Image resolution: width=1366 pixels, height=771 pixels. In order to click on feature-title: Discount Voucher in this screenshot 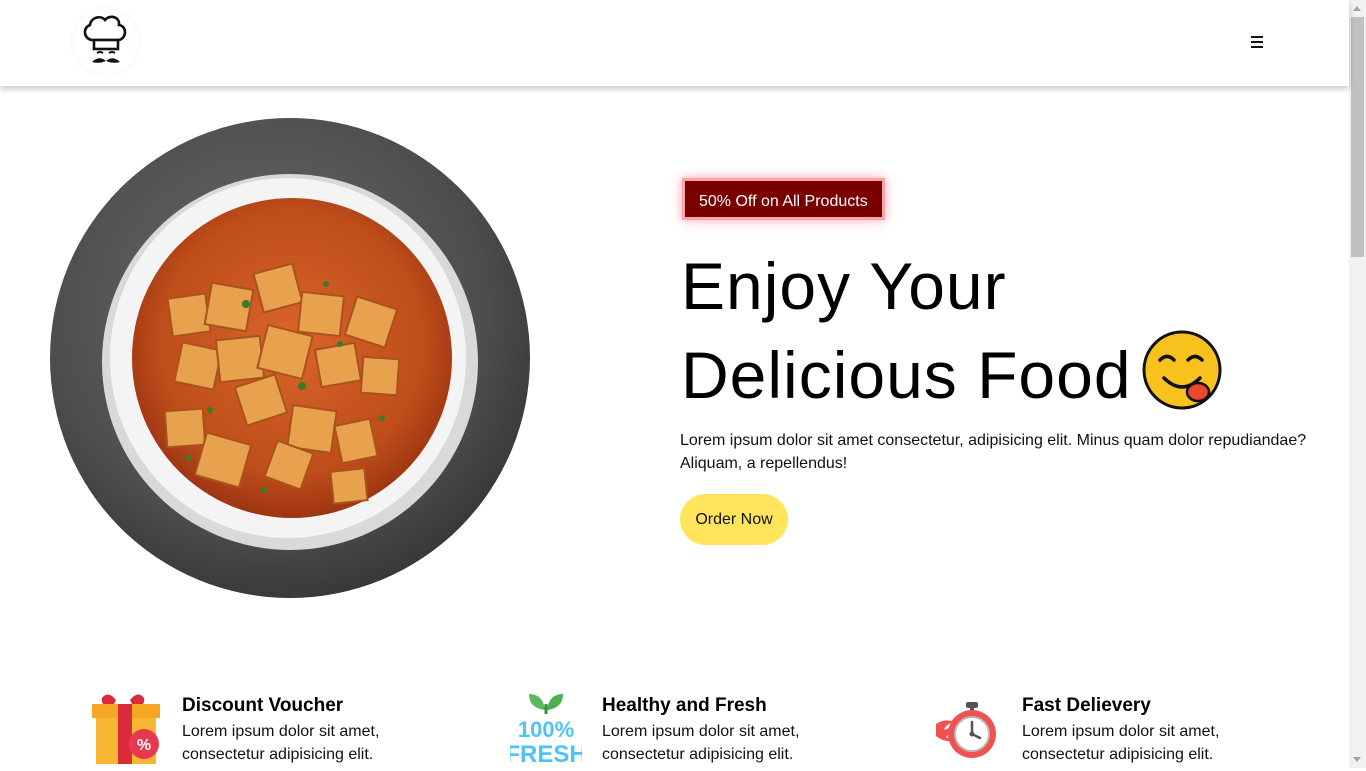, I will do `click(263, 705)`.